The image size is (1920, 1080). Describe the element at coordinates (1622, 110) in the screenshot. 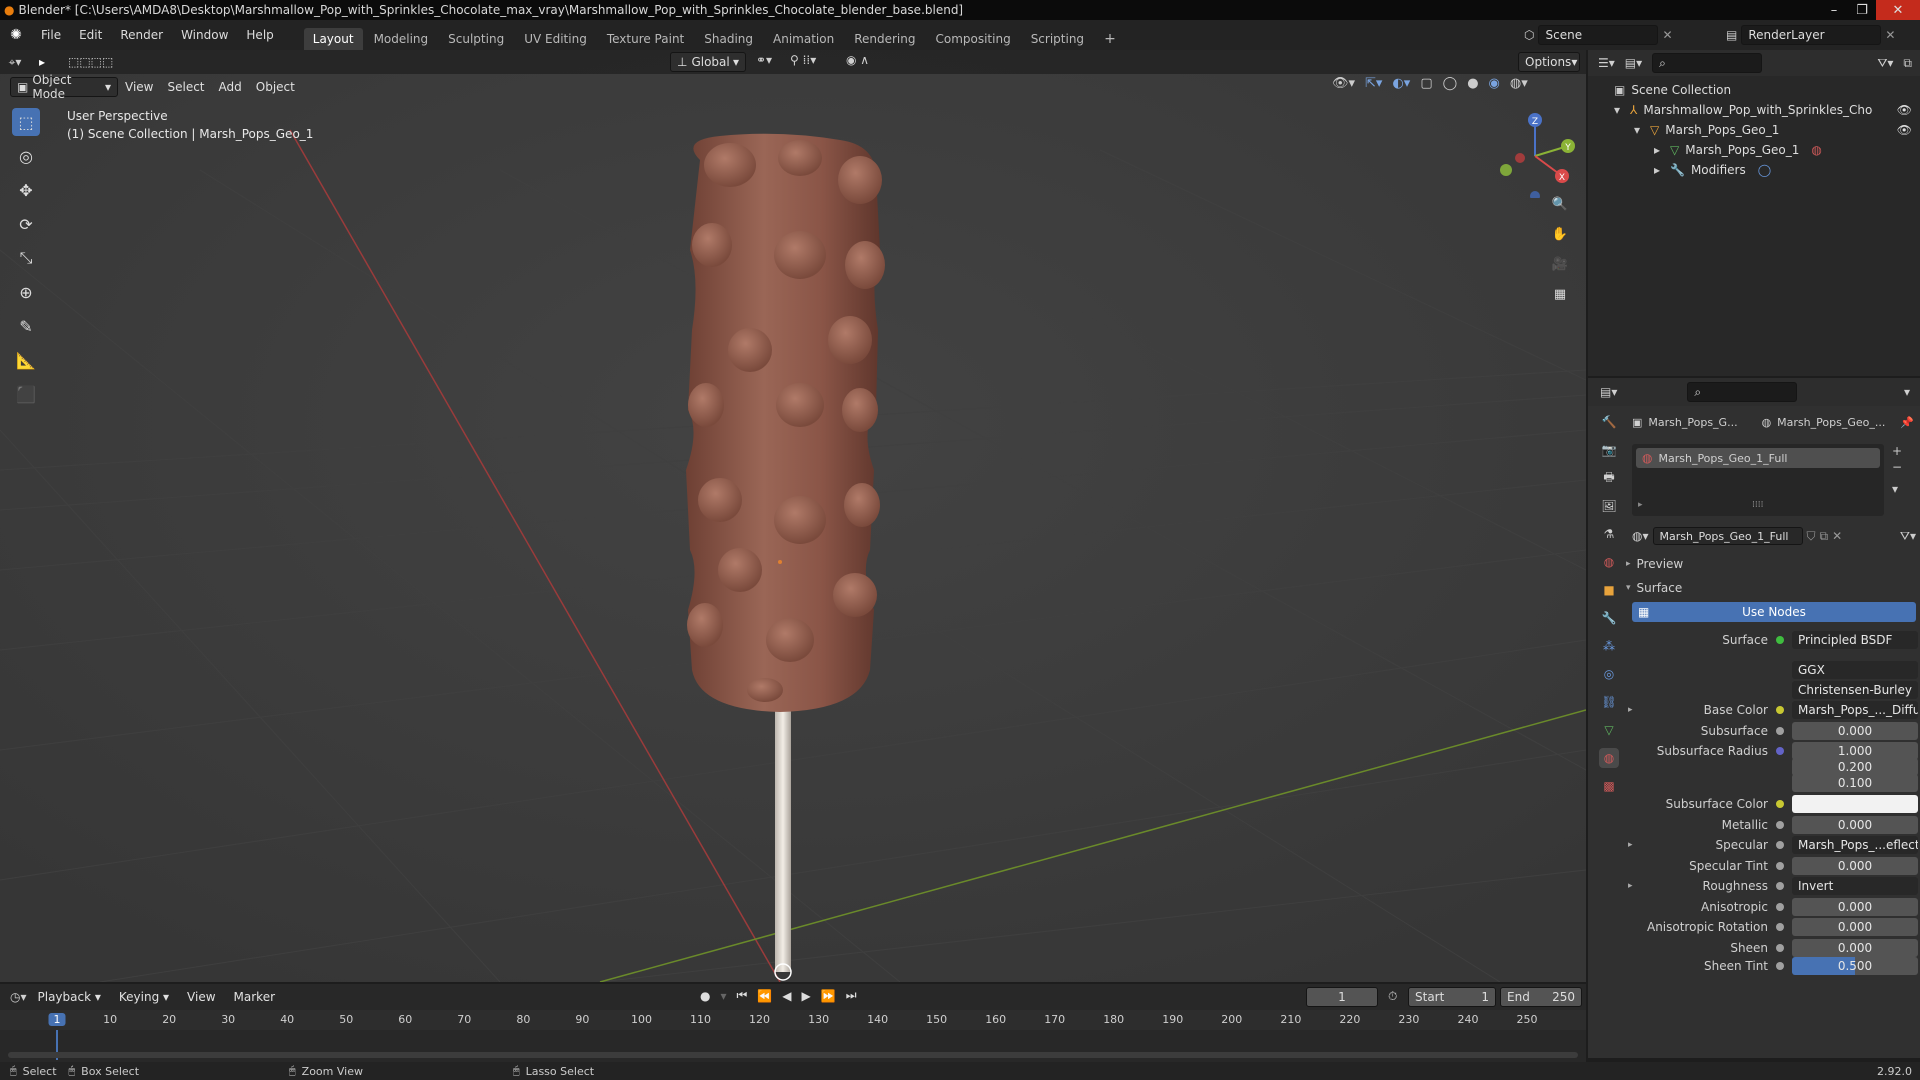

I see `expand-arrow-icon: ▾` at that location.